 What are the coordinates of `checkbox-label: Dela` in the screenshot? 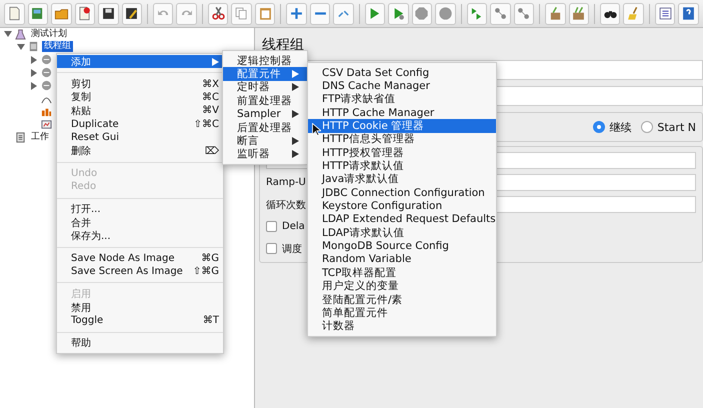 It's located at (293, 226).